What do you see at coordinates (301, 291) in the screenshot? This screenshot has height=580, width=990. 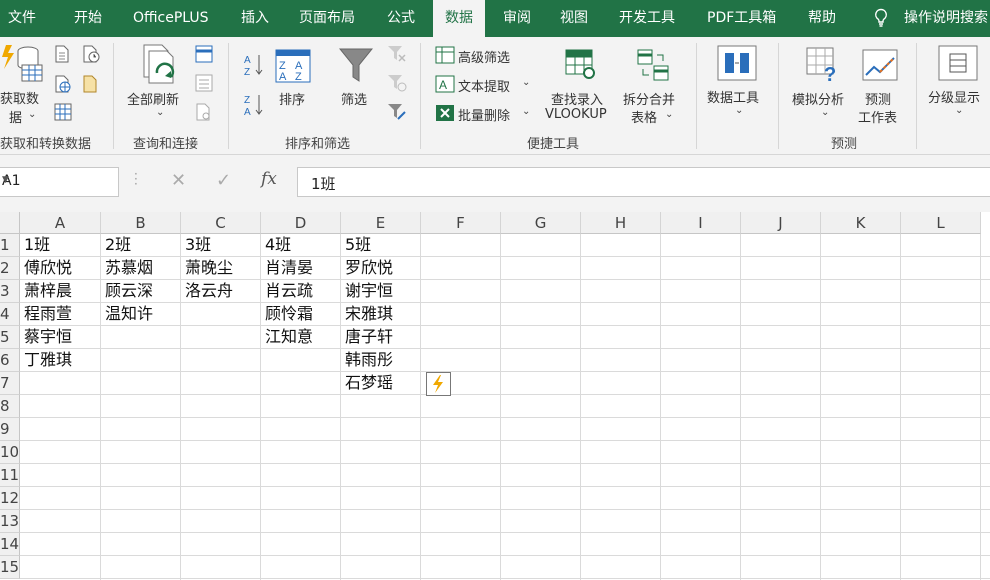 I see `cell-d3: 肖云疏` at bounding box center [301, 291].